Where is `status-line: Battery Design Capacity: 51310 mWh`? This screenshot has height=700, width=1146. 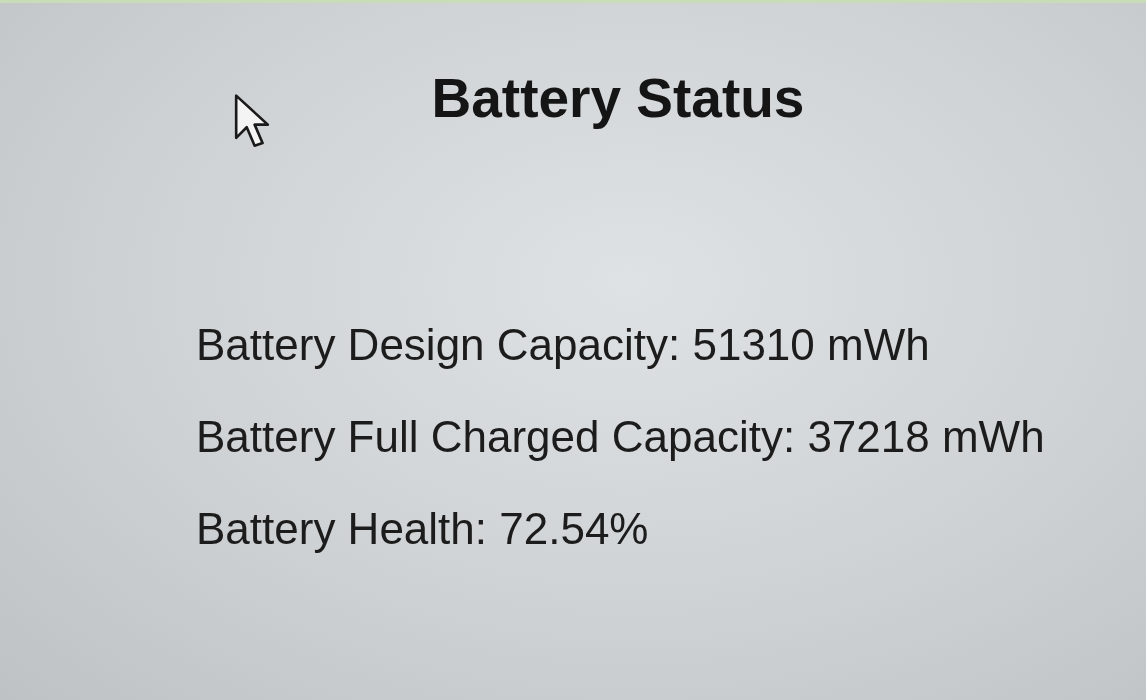 status-line: Battery Design Capacity: 51310 mWh is located at coordinates (563, 345).